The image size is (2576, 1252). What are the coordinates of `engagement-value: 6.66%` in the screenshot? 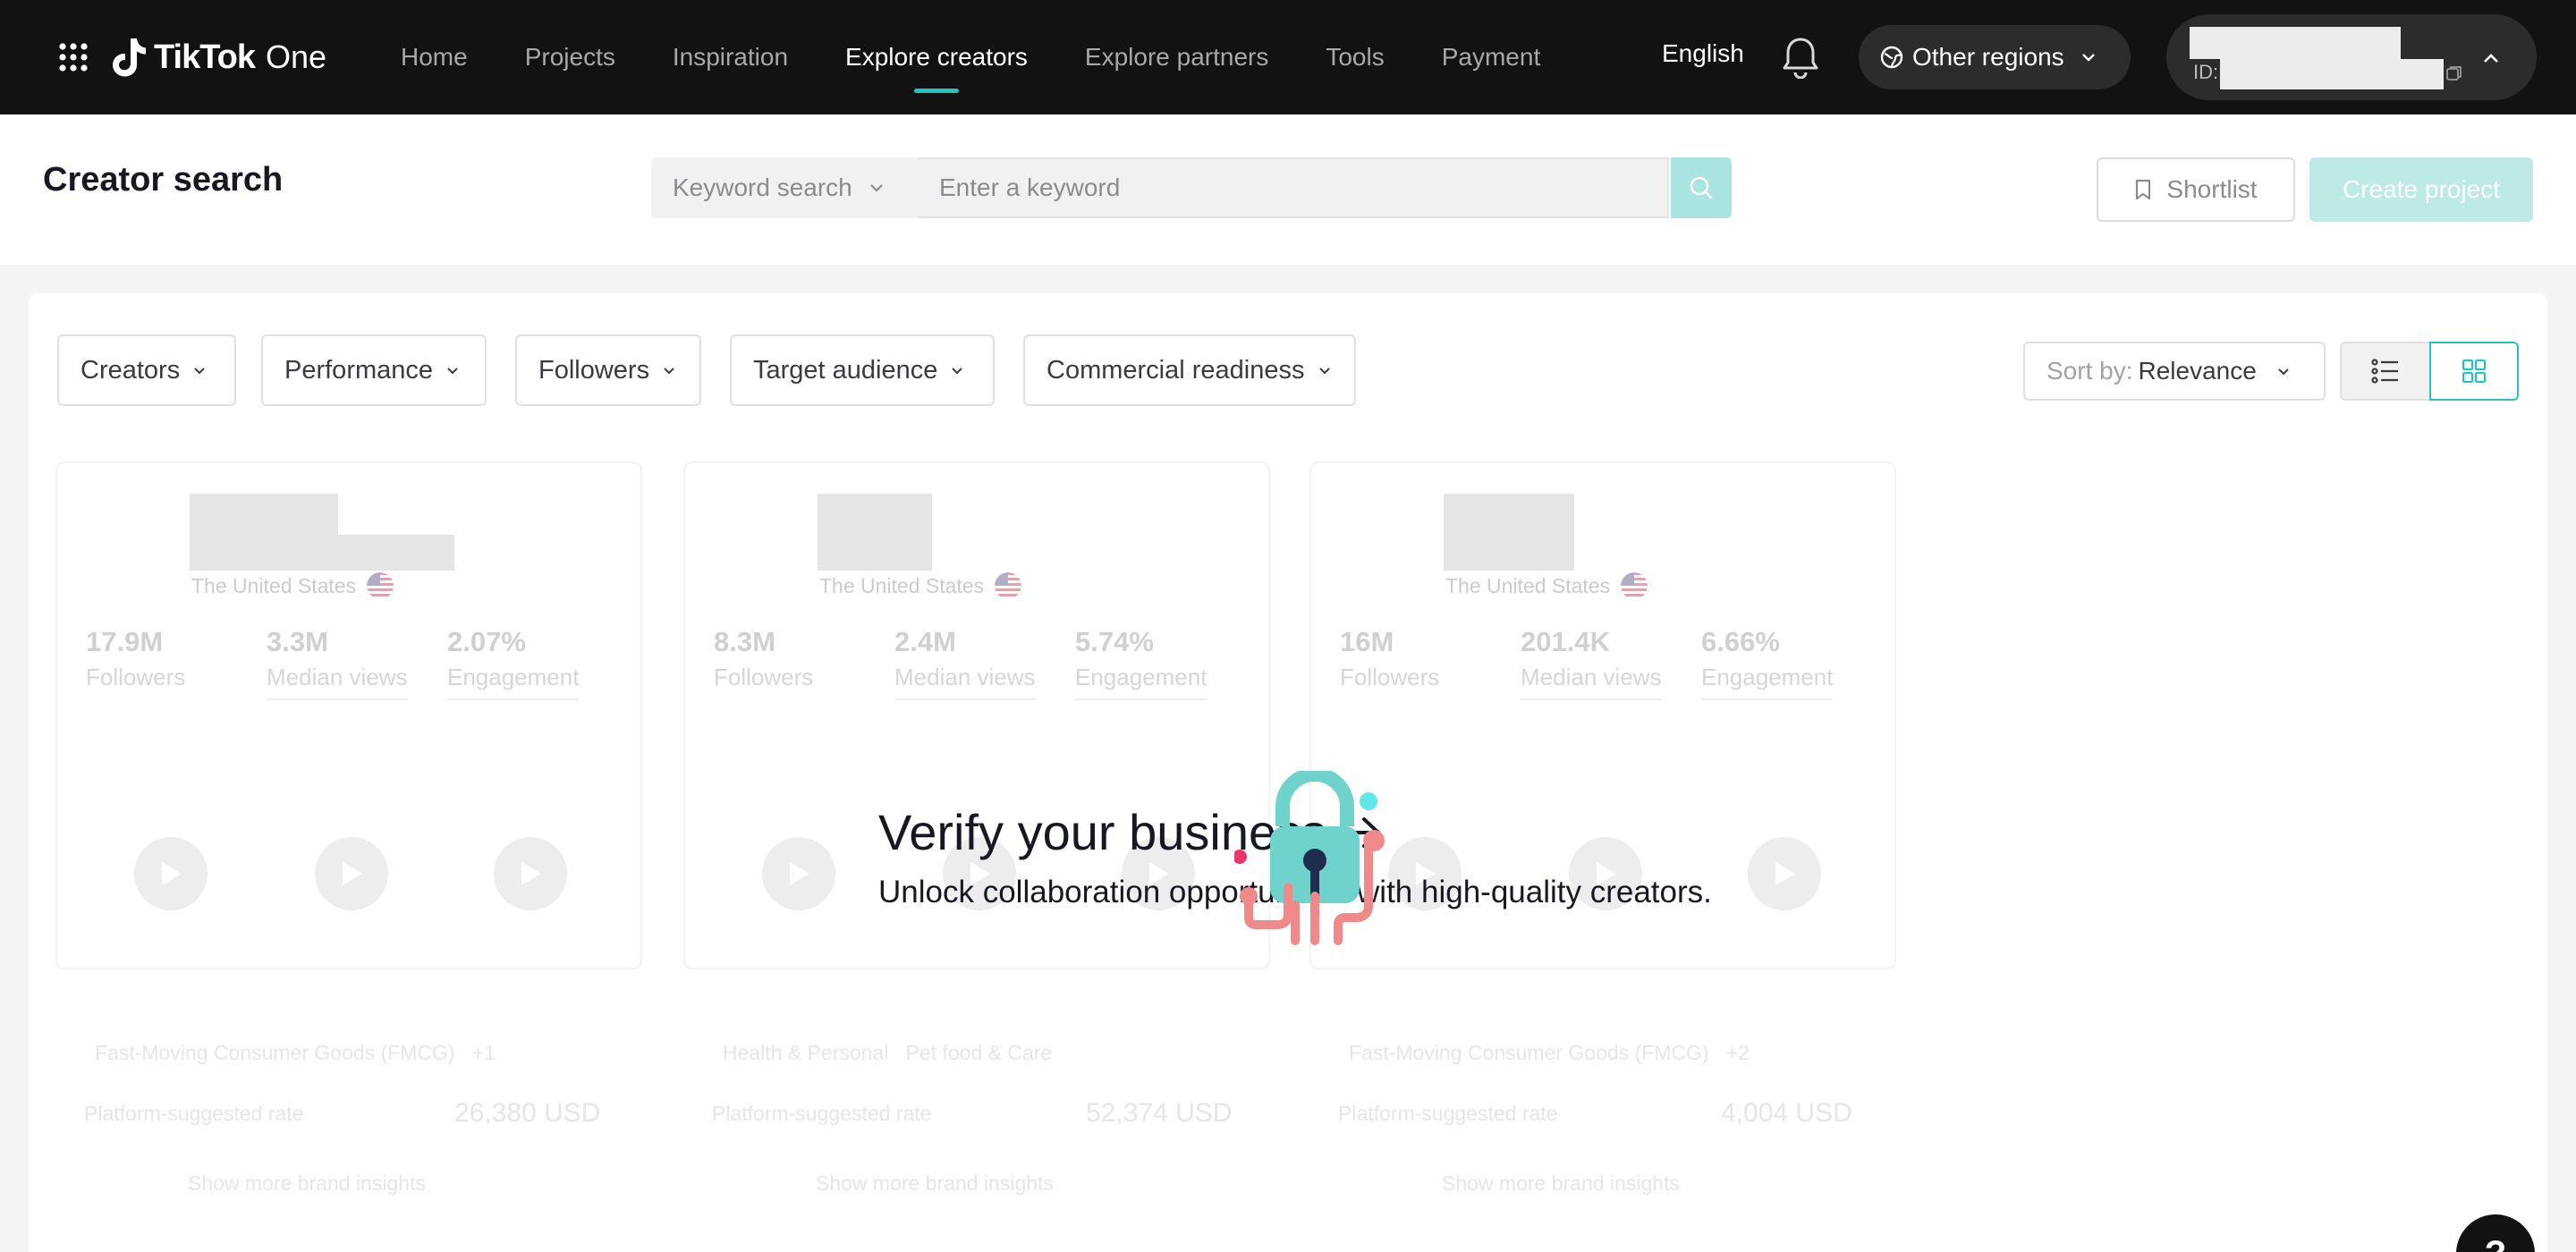 It's located at (1740, 641).